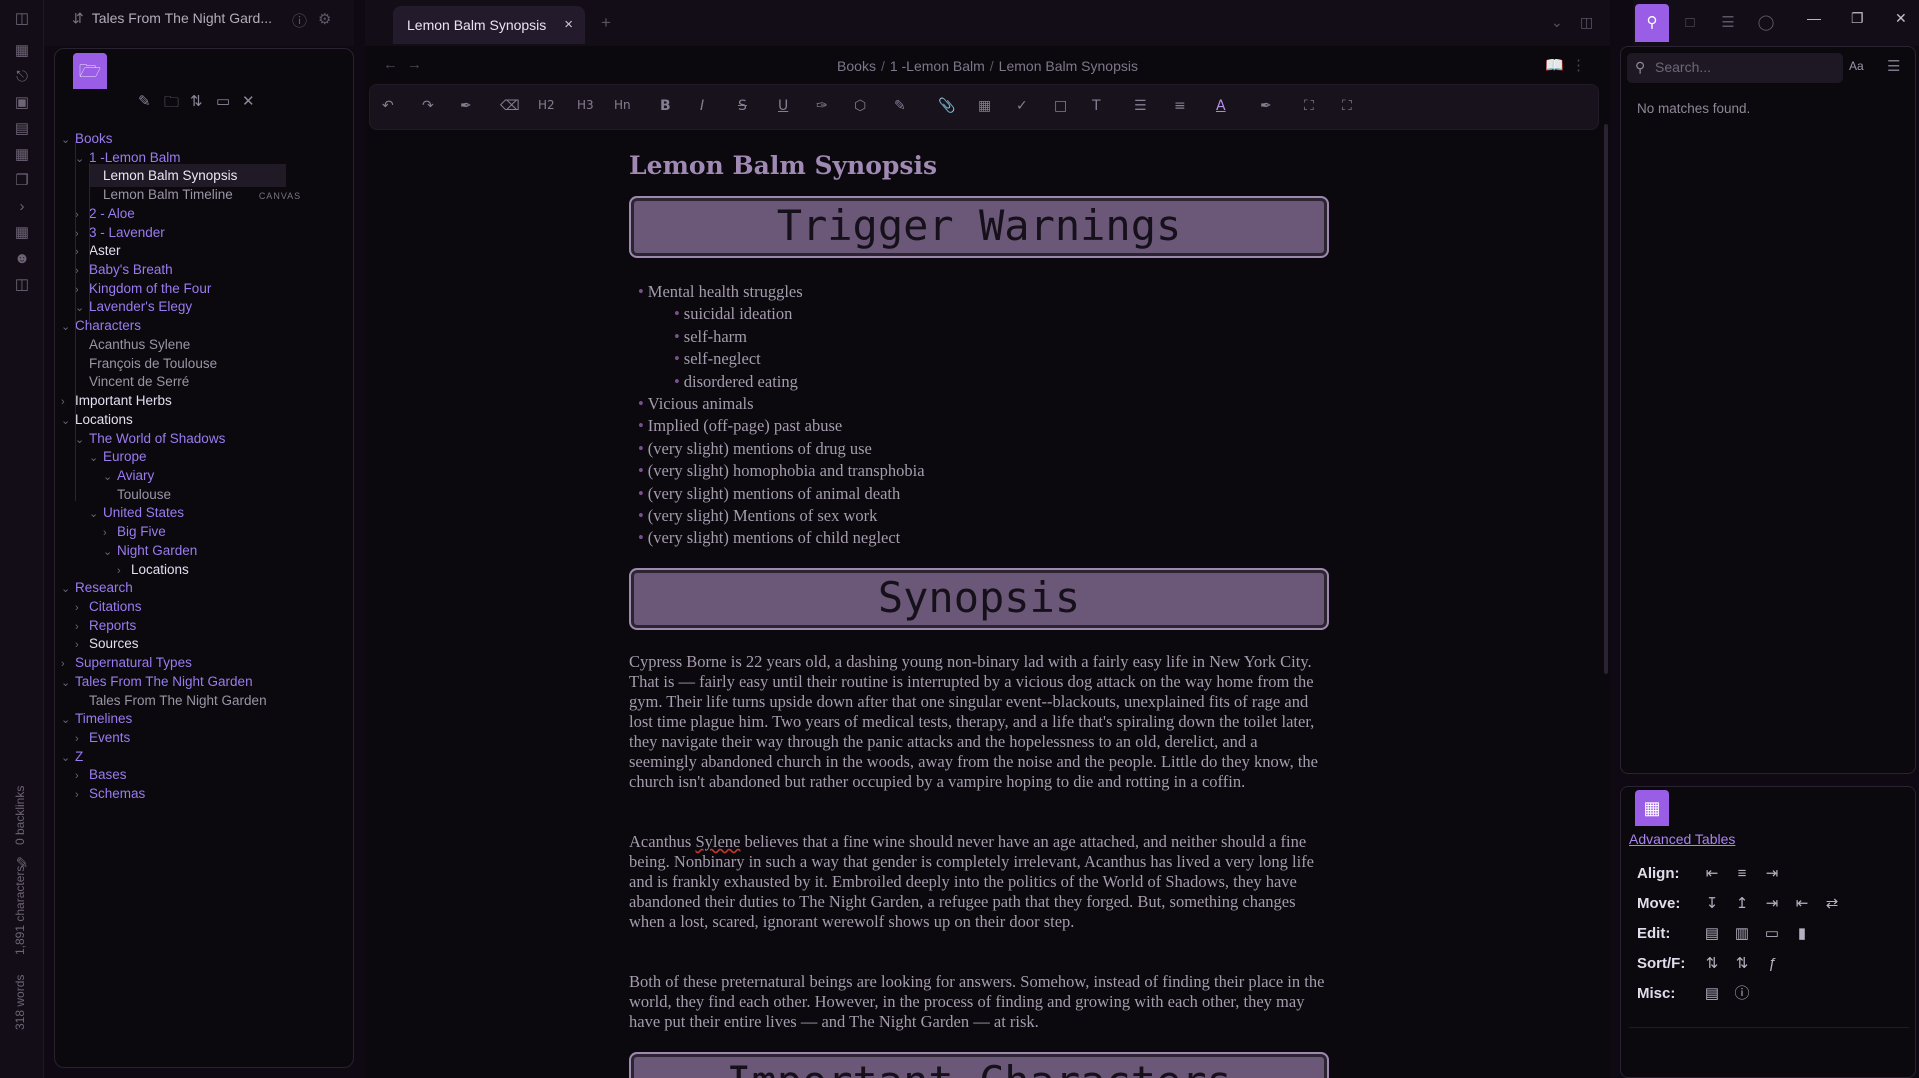 Image resolution: width=1919 pixels, height=1078 pixels. What do you see at coordinates (1712, 874) in the screenshot?
I see `align-left-icon: ⇤` at bounding box center [1712, 874].